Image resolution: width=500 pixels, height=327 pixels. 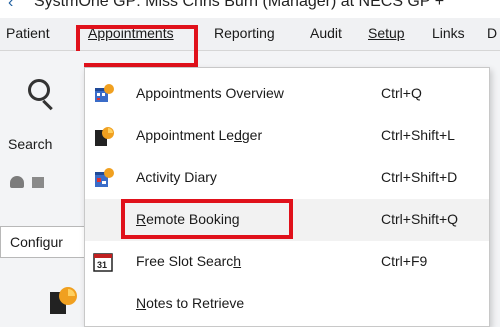 What do you see at coordinates (326, 33) in the screenshot?
I see `menu-audit: Audit` at bounding box center [326, 33].